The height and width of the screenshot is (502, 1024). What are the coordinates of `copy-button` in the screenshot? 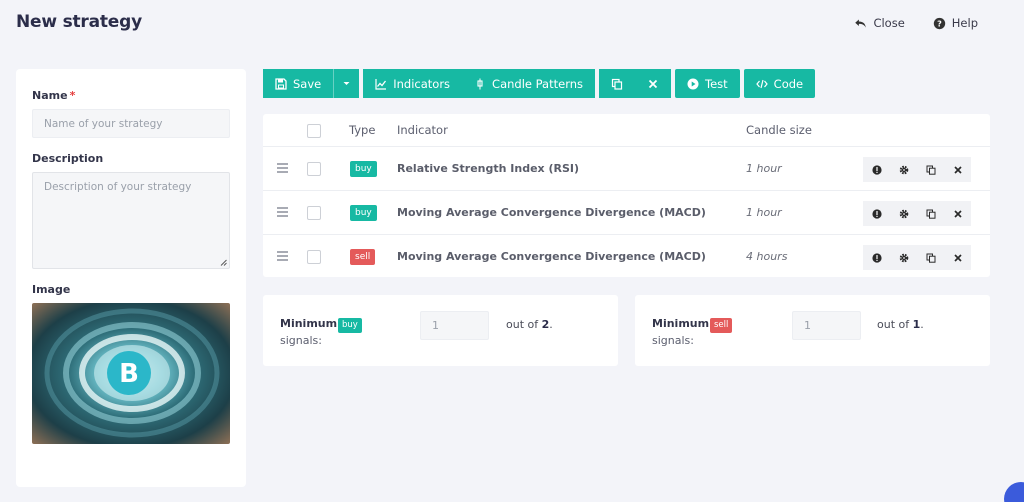 It's located at (617, 83).